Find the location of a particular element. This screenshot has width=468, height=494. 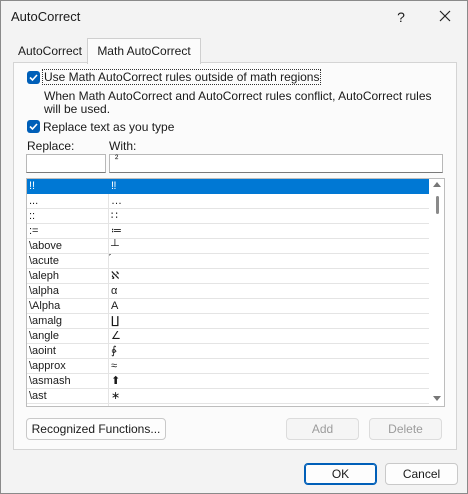

with-cell: ‼ is located at coordinates (114, 186).